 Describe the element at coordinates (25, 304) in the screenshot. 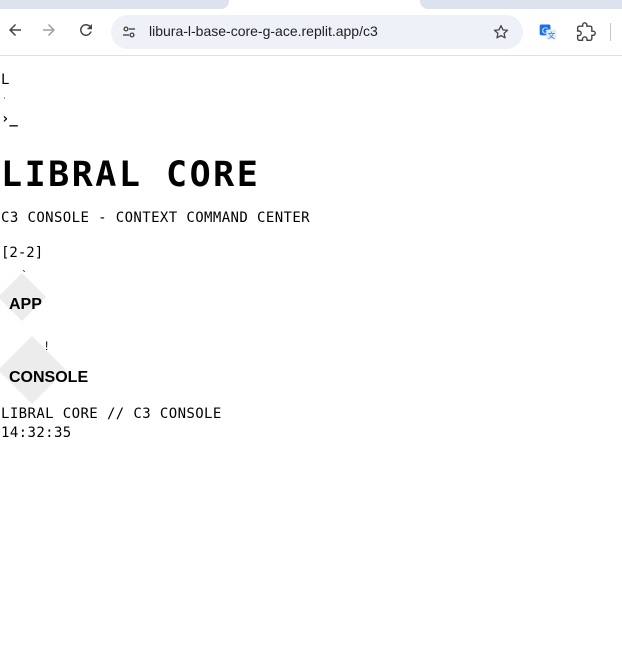

I see `app-node-label: APP` at that location.